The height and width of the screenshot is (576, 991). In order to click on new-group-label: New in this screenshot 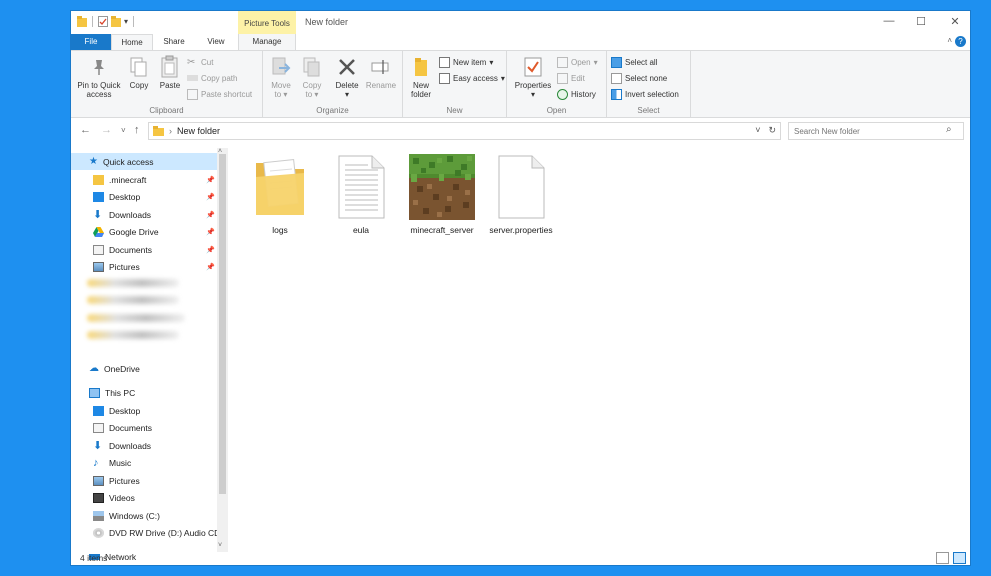, I will do `click(454, 110)`.